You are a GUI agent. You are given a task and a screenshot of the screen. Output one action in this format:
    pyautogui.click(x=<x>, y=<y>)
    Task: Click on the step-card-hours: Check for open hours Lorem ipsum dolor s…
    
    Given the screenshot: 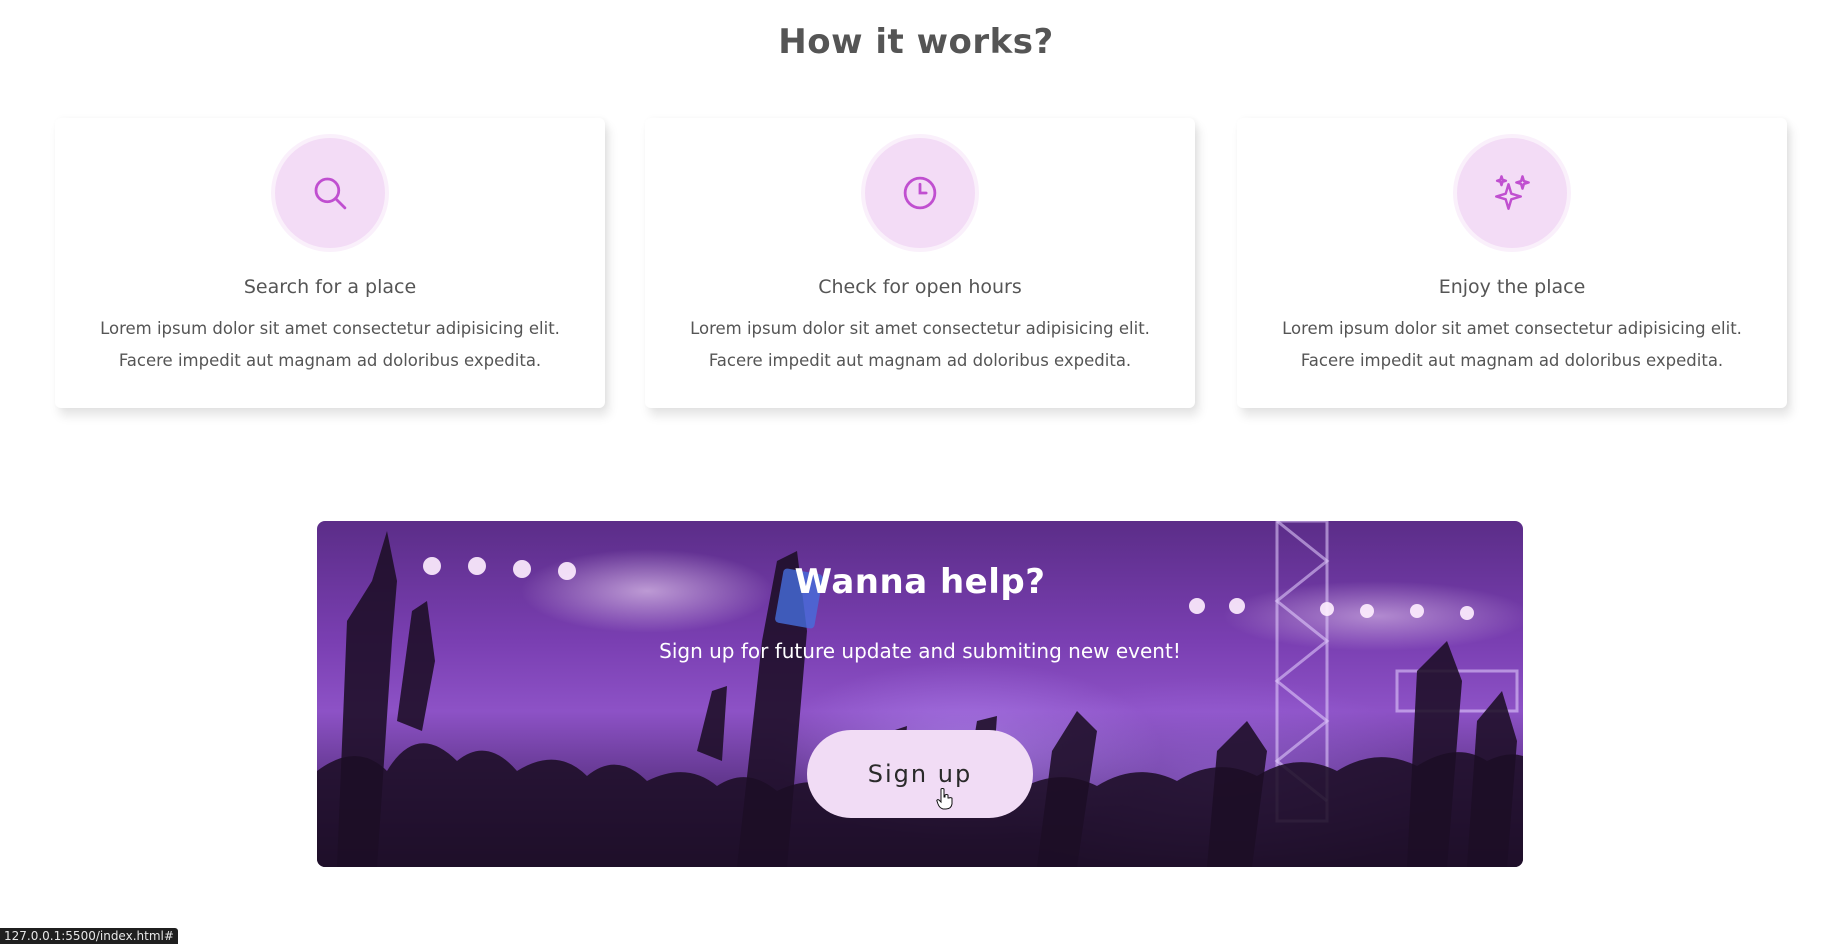 What is the action you would take?
    pyautogui.click(x=920, y=263)
    